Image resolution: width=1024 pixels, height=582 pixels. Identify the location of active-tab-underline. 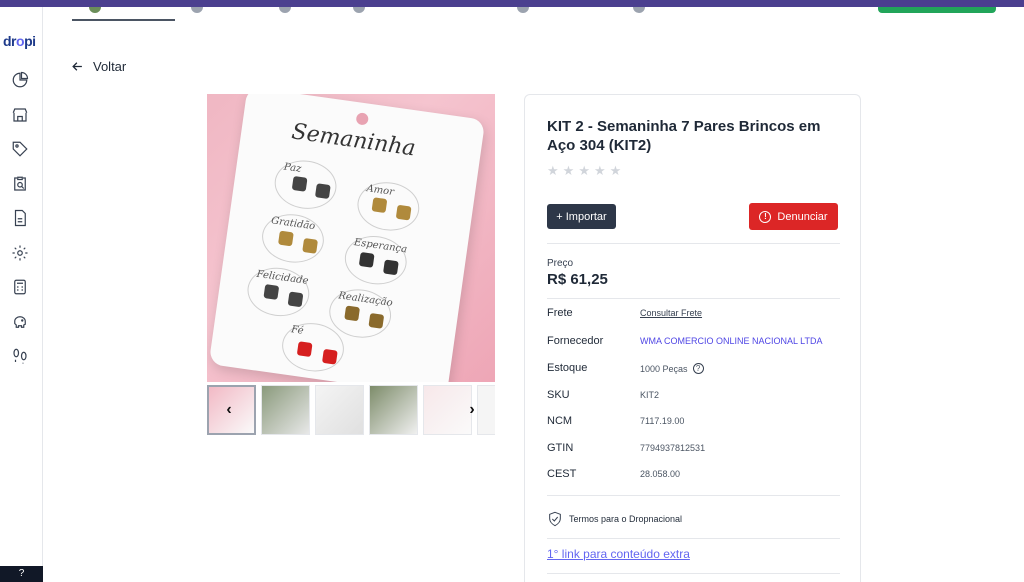
(123, 20).